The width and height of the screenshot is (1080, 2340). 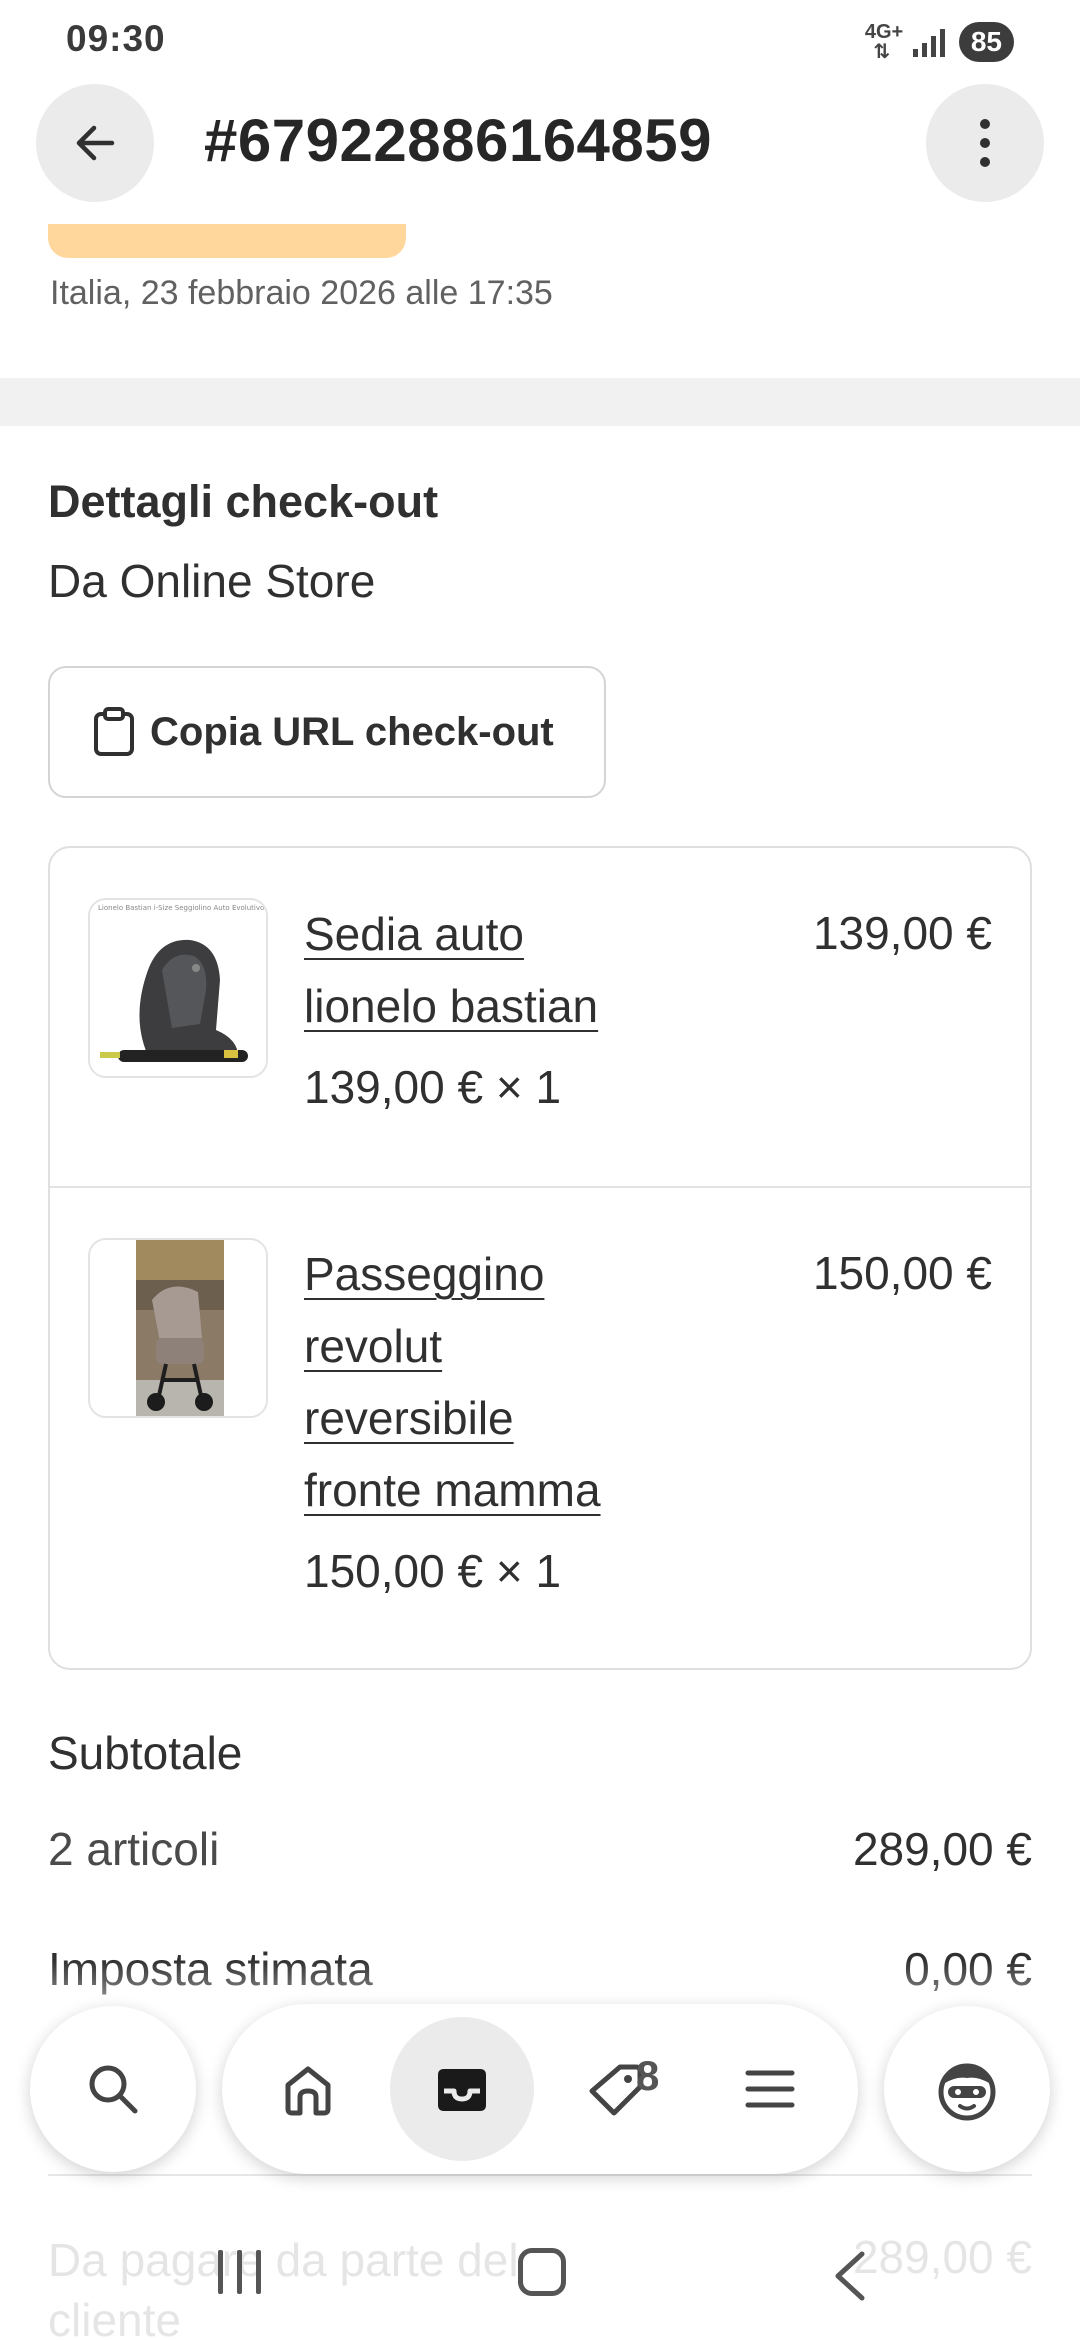 I want to click on more-options-button, so click(x=985, y=143).